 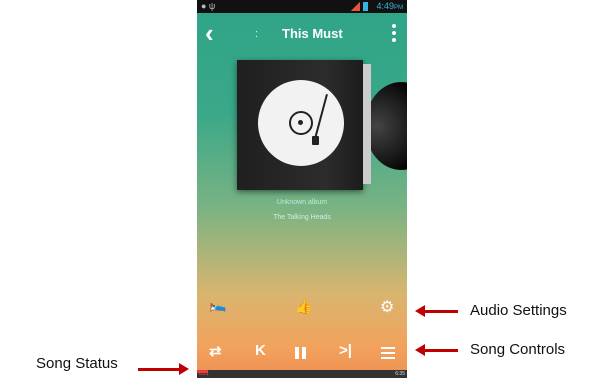 I want to click on status-time: 4:49PM, so click(x=389, y=6).